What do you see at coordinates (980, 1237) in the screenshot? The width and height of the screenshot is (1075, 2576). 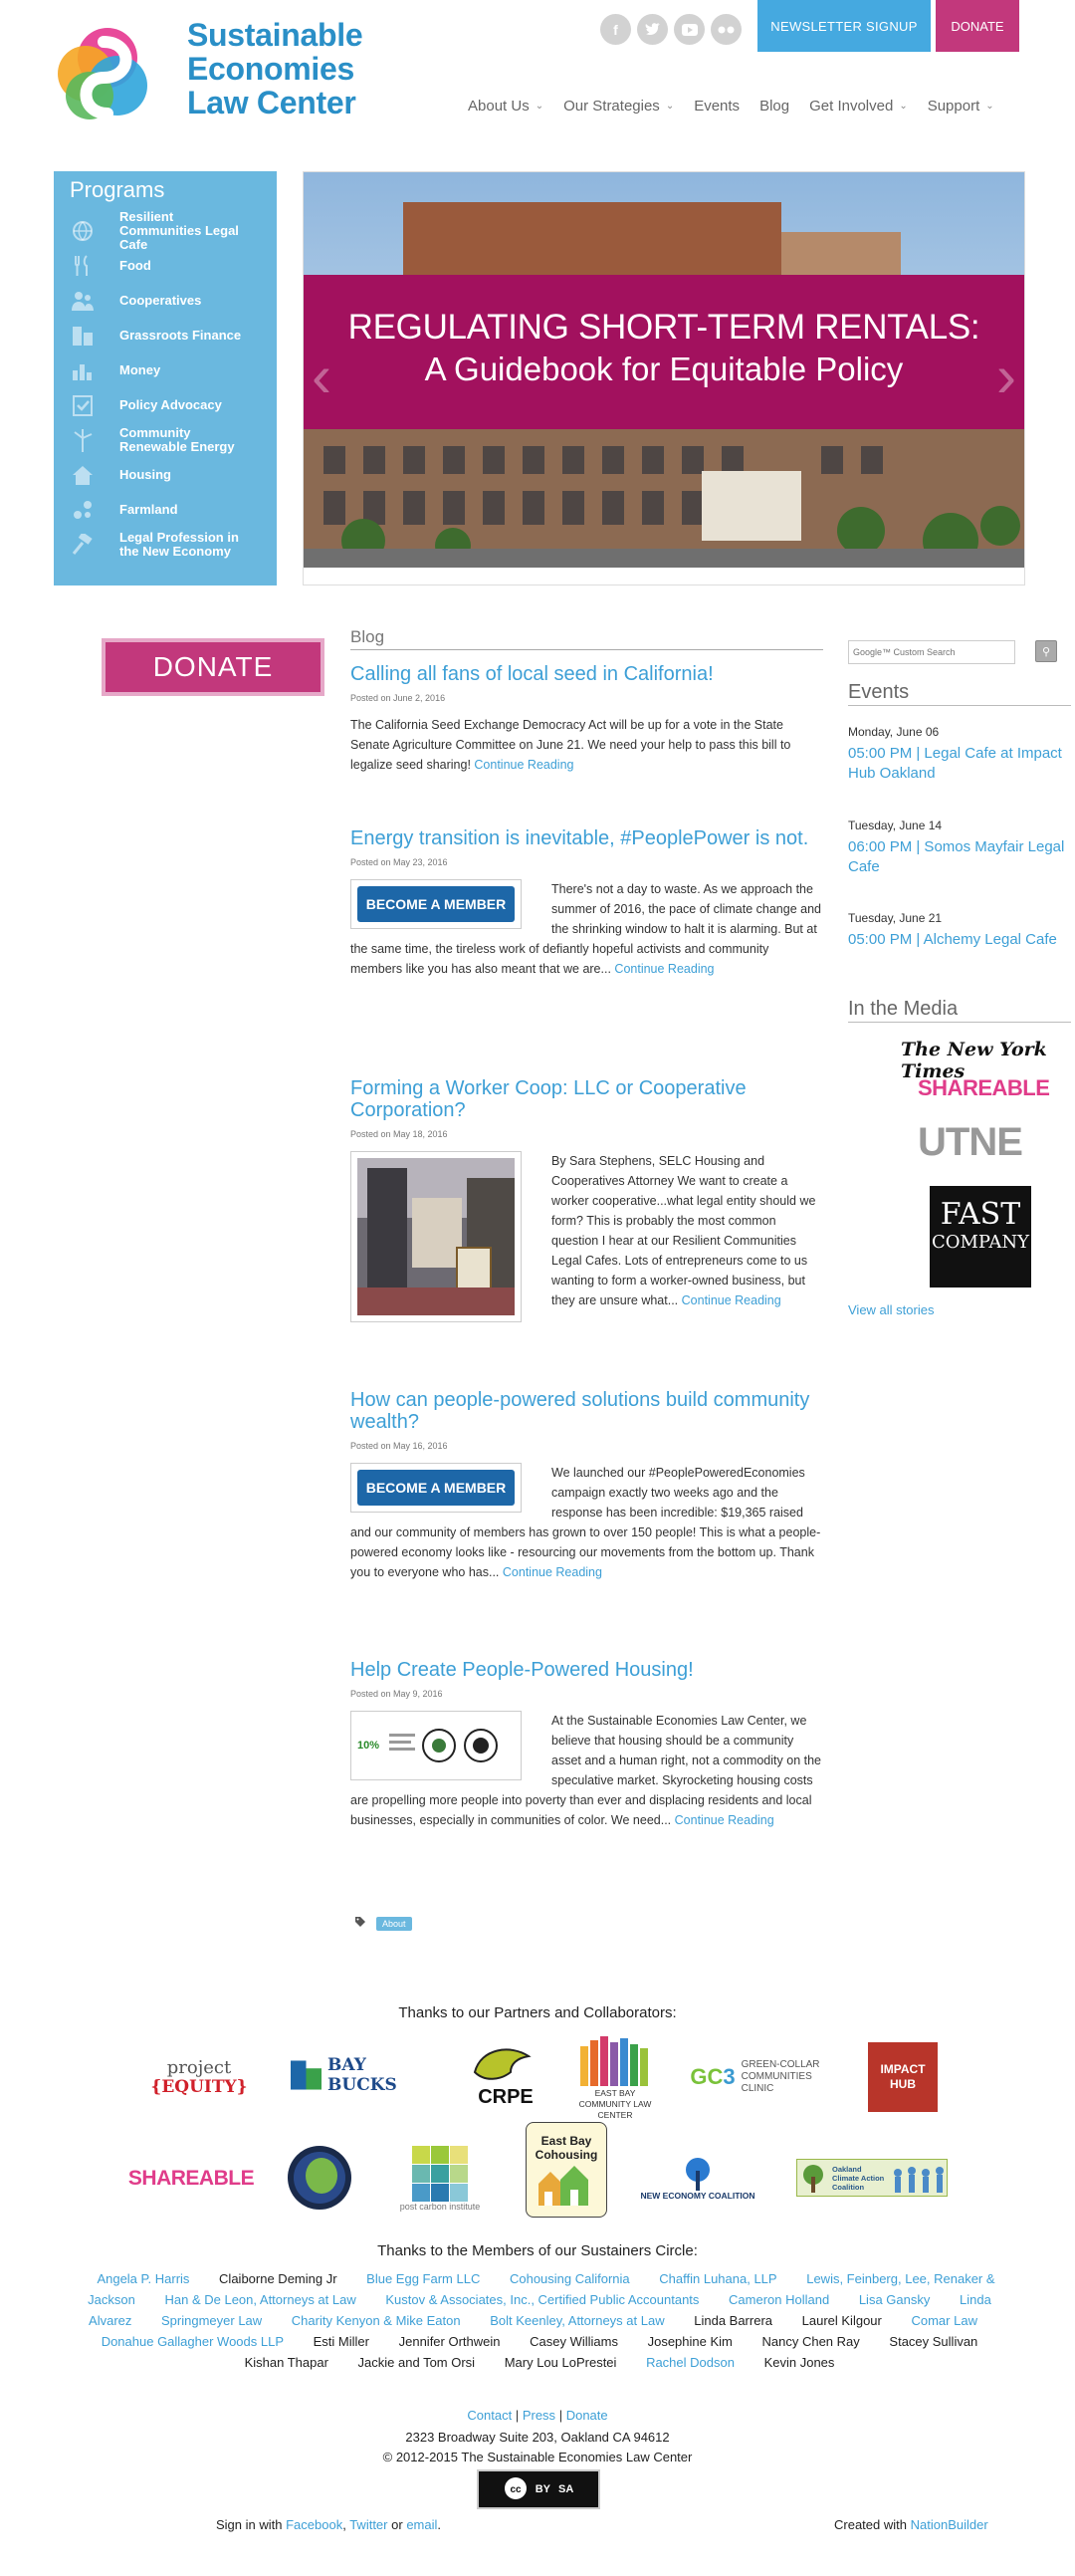 I see `fast-company-logo: FAST COMPANY` at bounding box center [980, 1237].